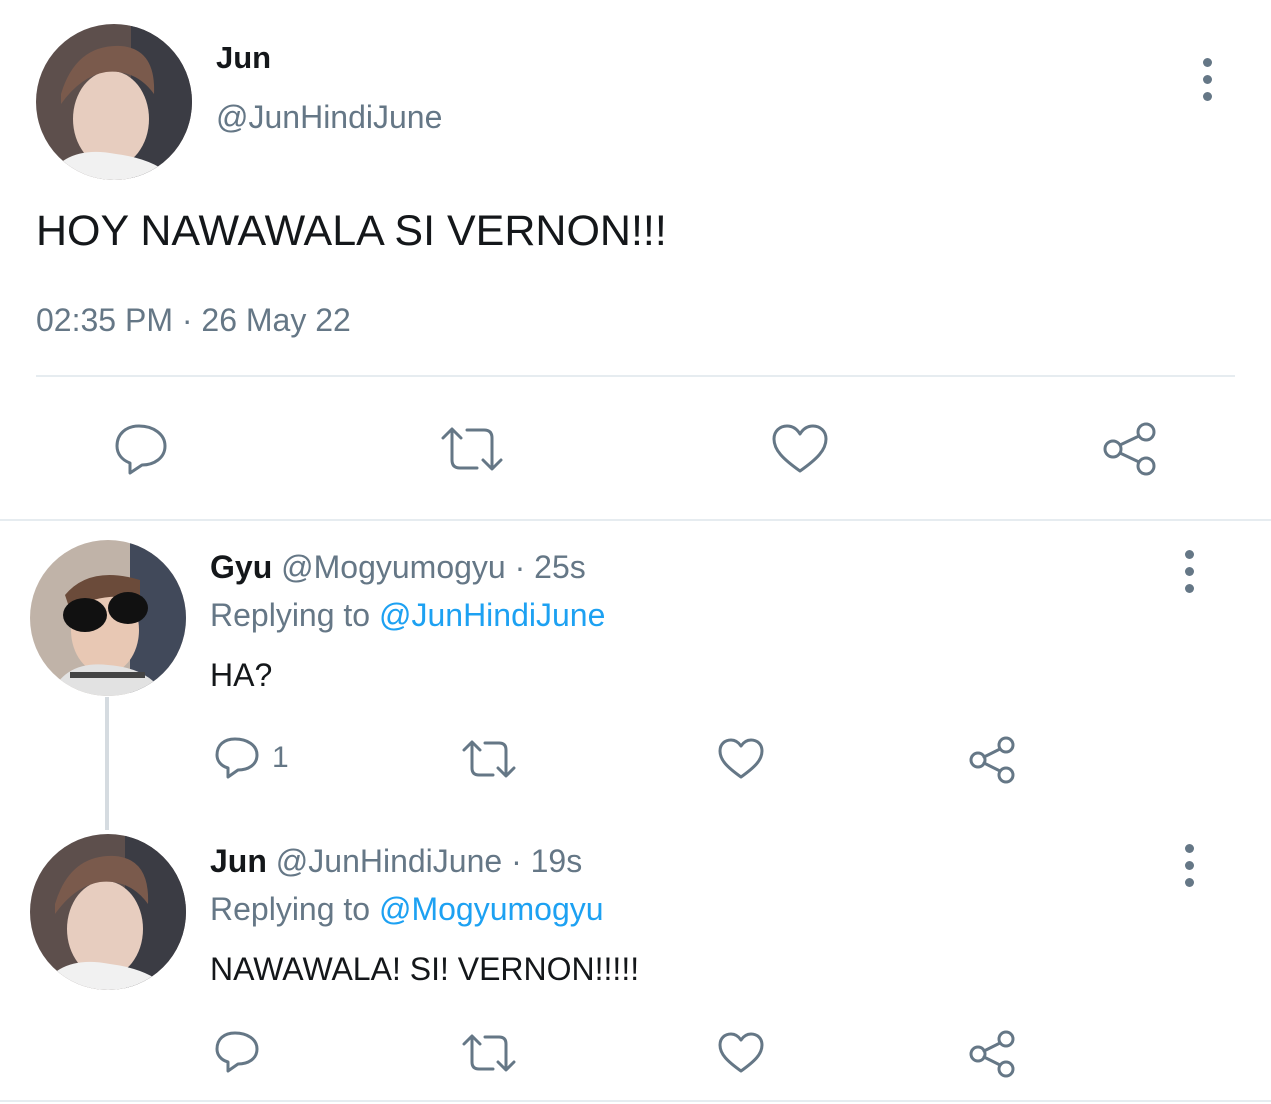 The height and width of the screenshot is (1104, 1271). What do you see at coordinates (546, 861) in the screenshot?
I see `reply-time: · 19s` at bounding box center [546, 861].